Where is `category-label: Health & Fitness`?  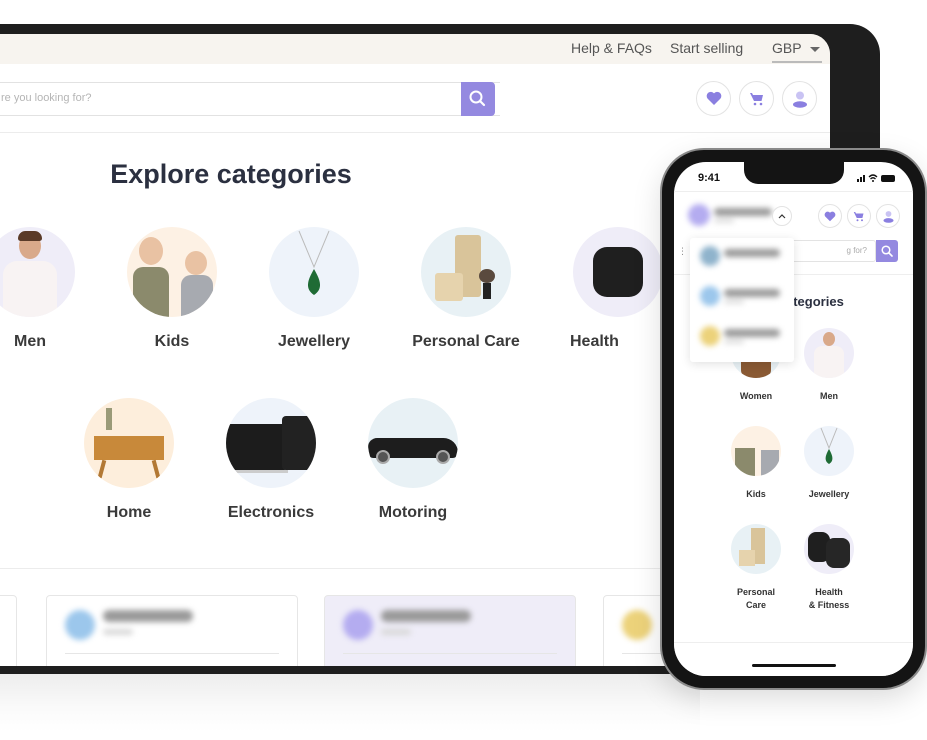 category-label: Health & Fitness is located at coordinates (829, 598).